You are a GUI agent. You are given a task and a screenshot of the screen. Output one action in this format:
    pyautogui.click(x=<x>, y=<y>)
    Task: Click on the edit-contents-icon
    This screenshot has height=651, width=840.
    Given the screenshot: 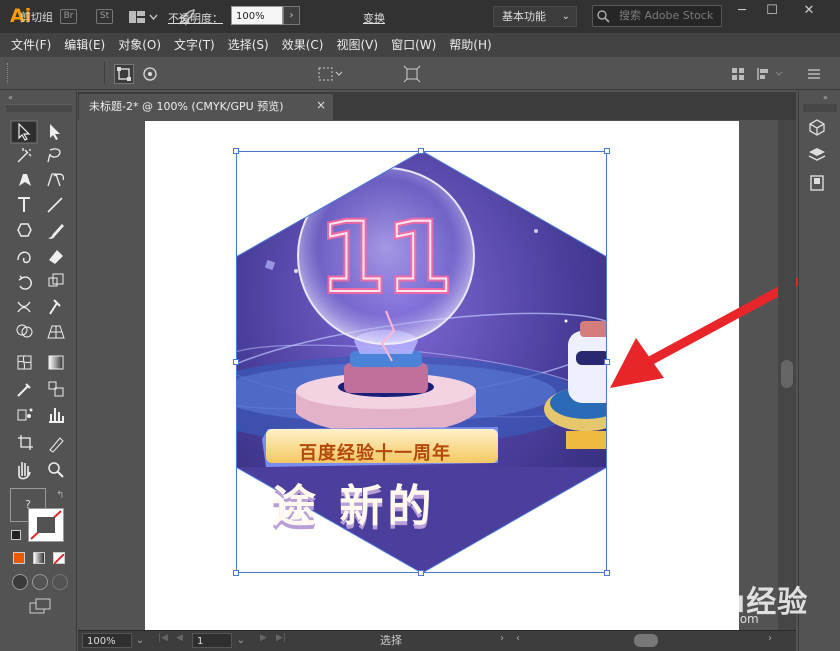 What is the action you would take?
    pyautogui.click(x=150, y=74)
    